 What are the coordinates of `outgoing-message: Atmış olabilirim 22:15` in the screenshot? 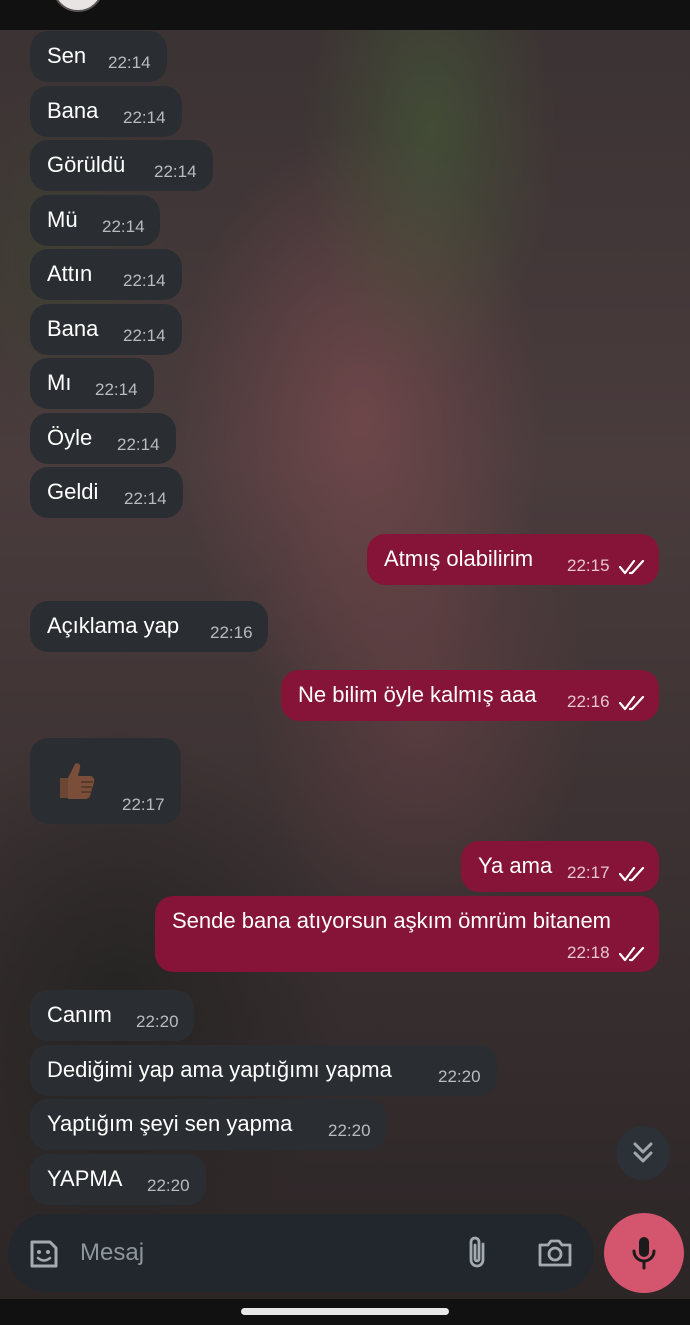 It's located at (513, 559).